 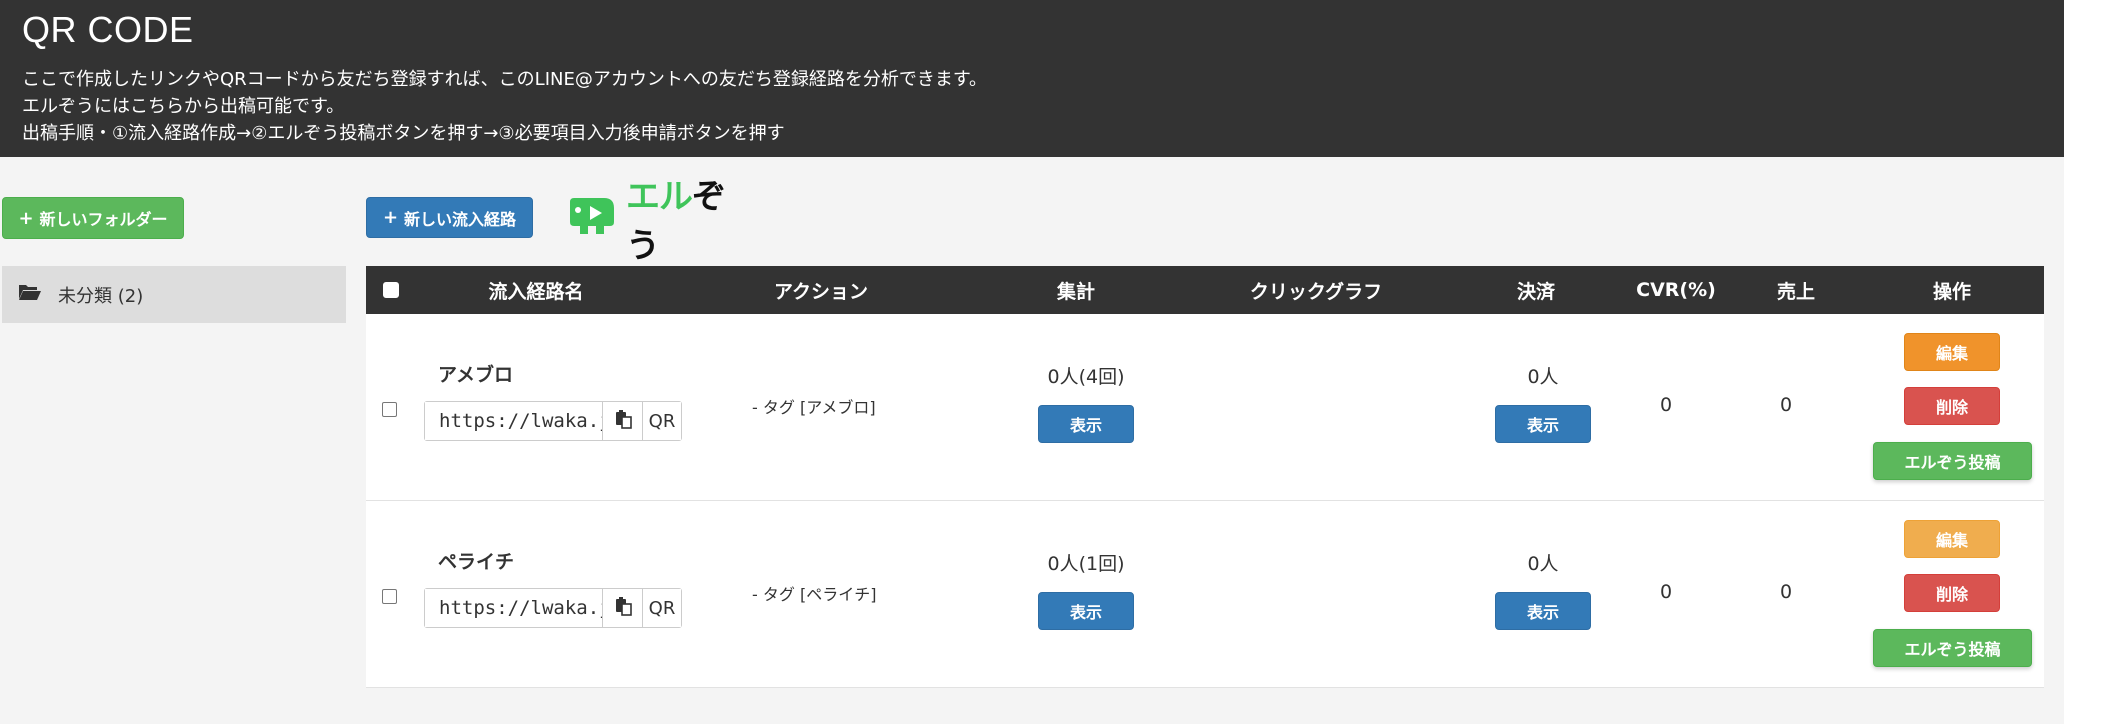 What do you see at coordinates (103, 219) in the screenshot?
I see `new-folder-label: 新しいフォルダー` at bounding box center [103, 219].